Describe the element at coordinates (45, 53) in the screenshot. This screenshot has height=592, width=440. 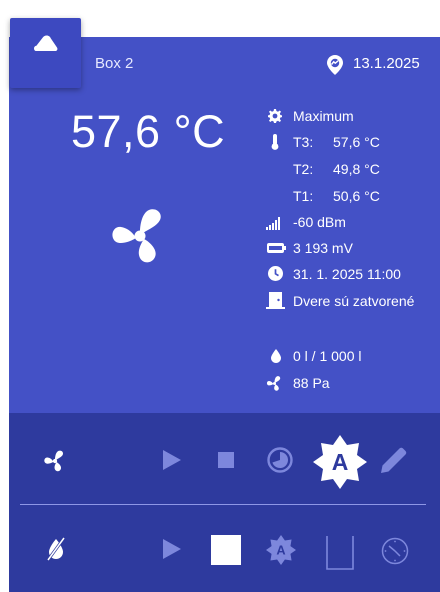
I see `logo-tile` at that location.